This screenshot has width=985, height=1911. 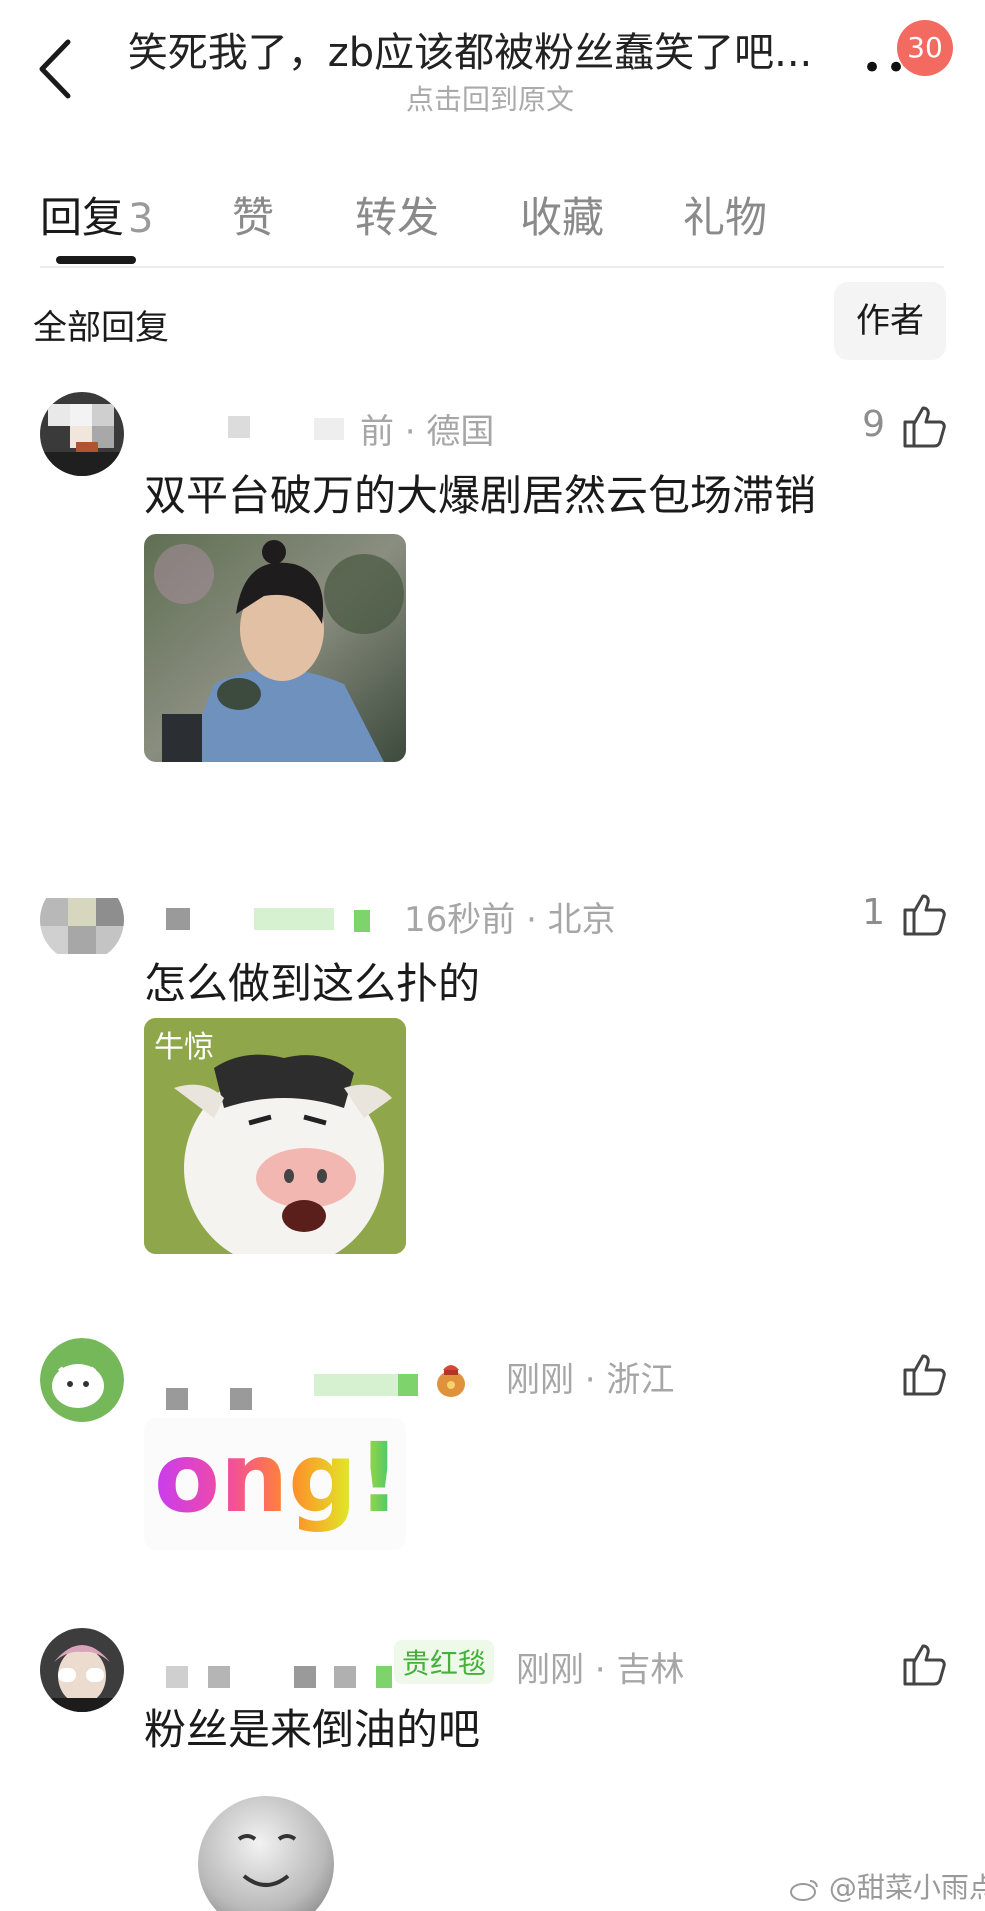 I want to click on all-replies-label: 全部回复, so click(x=101, y=324).